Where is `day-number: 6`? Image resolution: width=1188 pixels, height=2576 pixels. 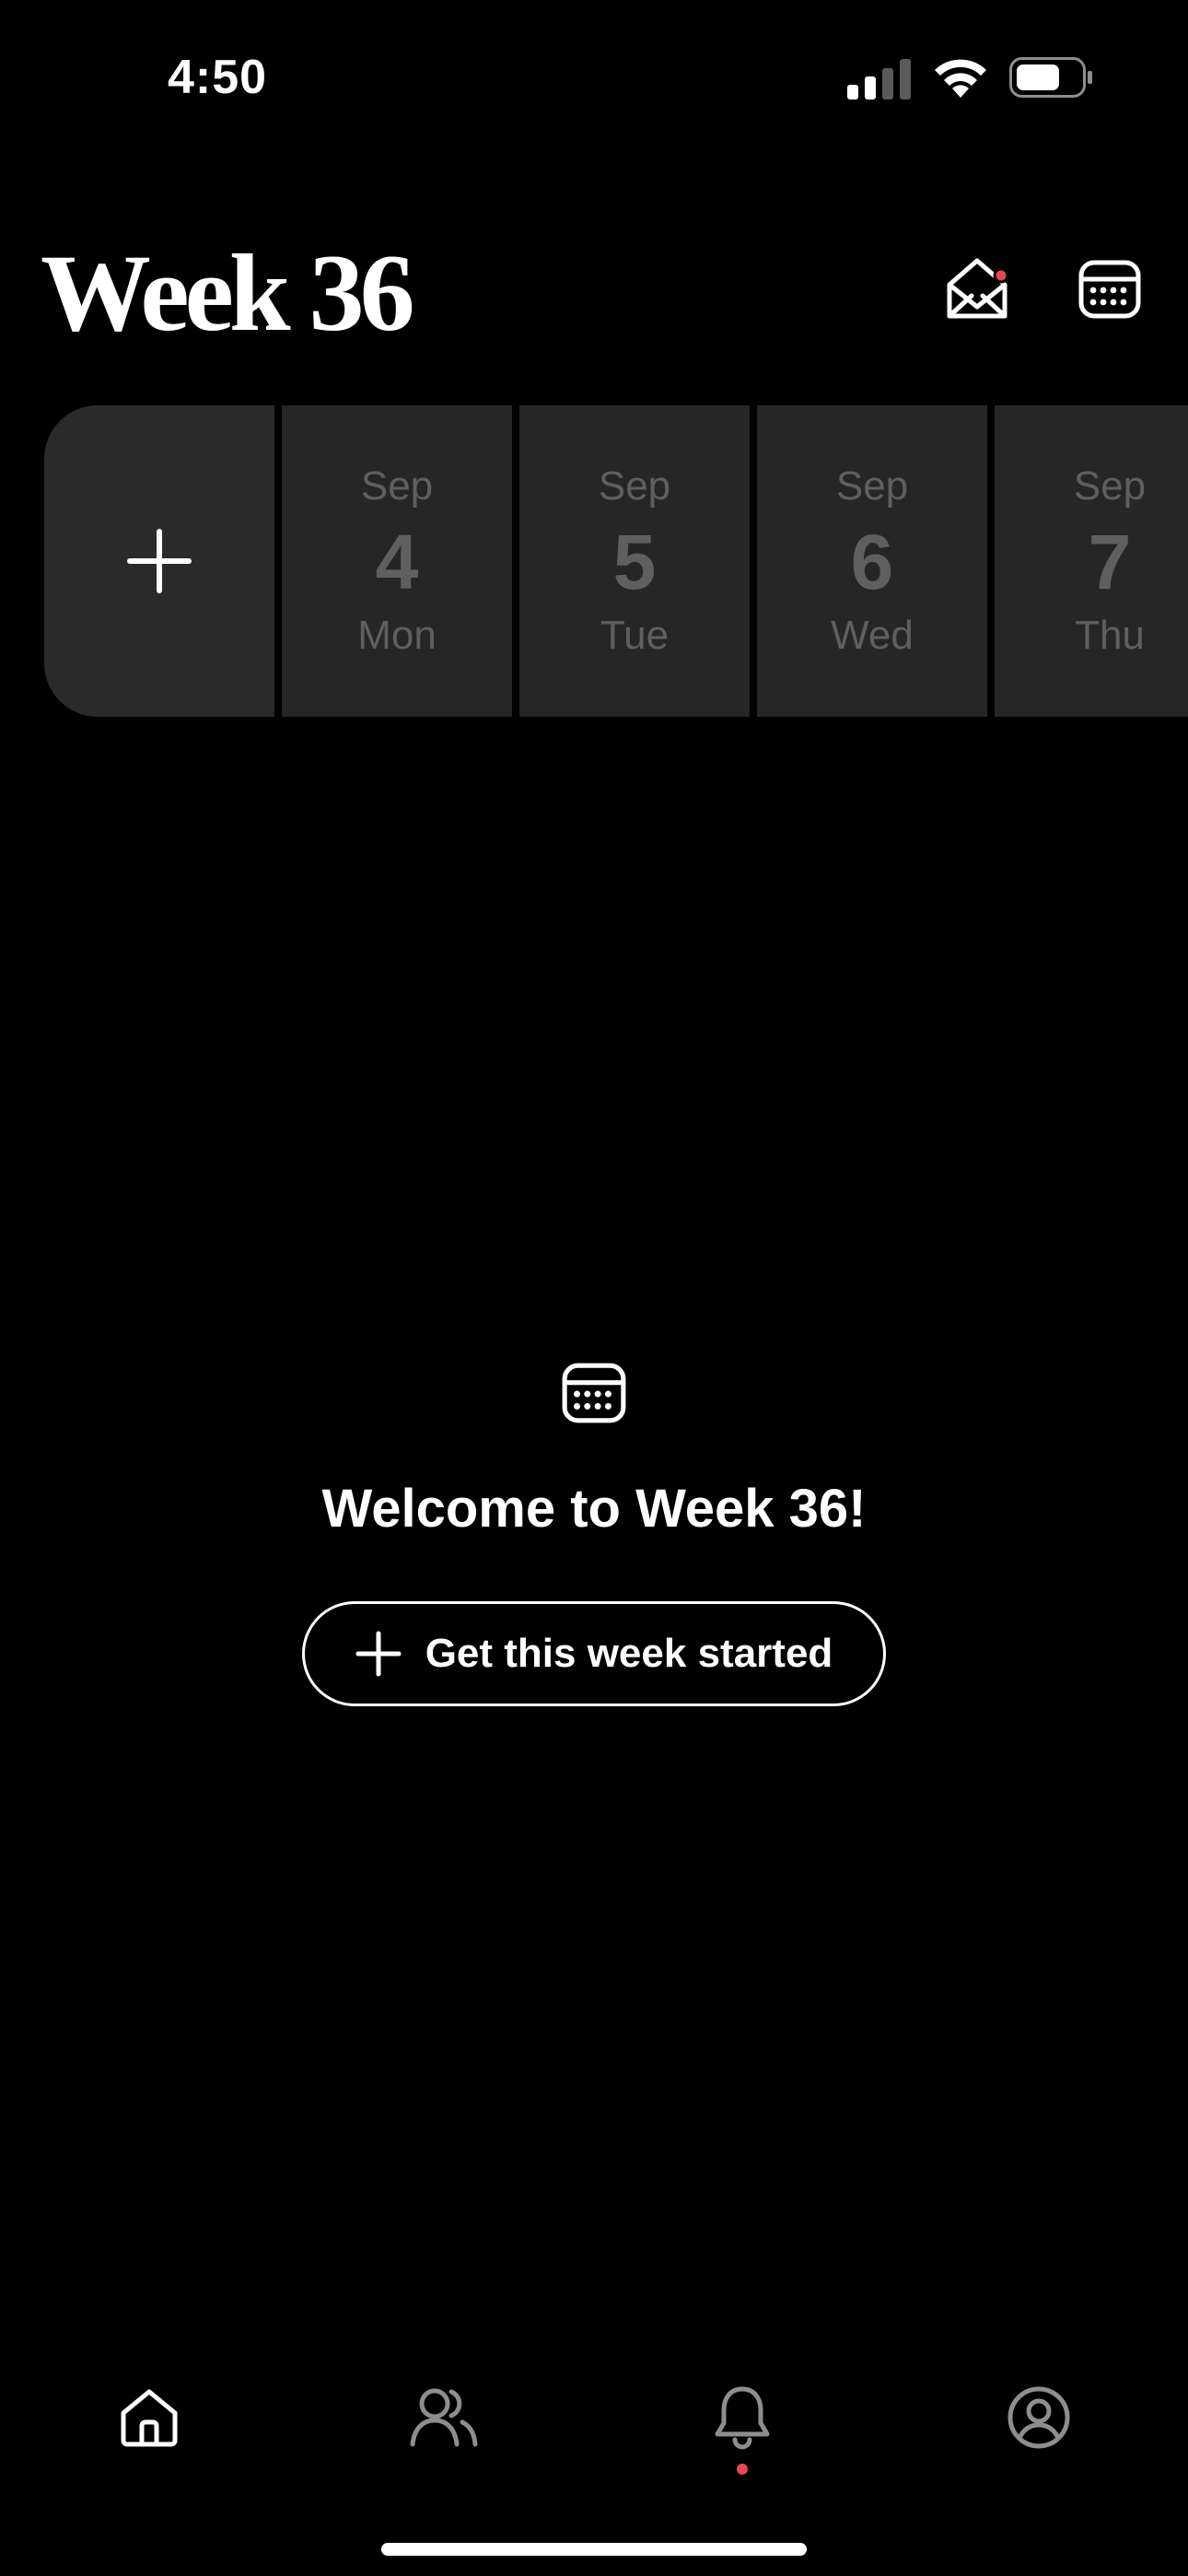 day-number: 6 is located at coordinates (872, 562).